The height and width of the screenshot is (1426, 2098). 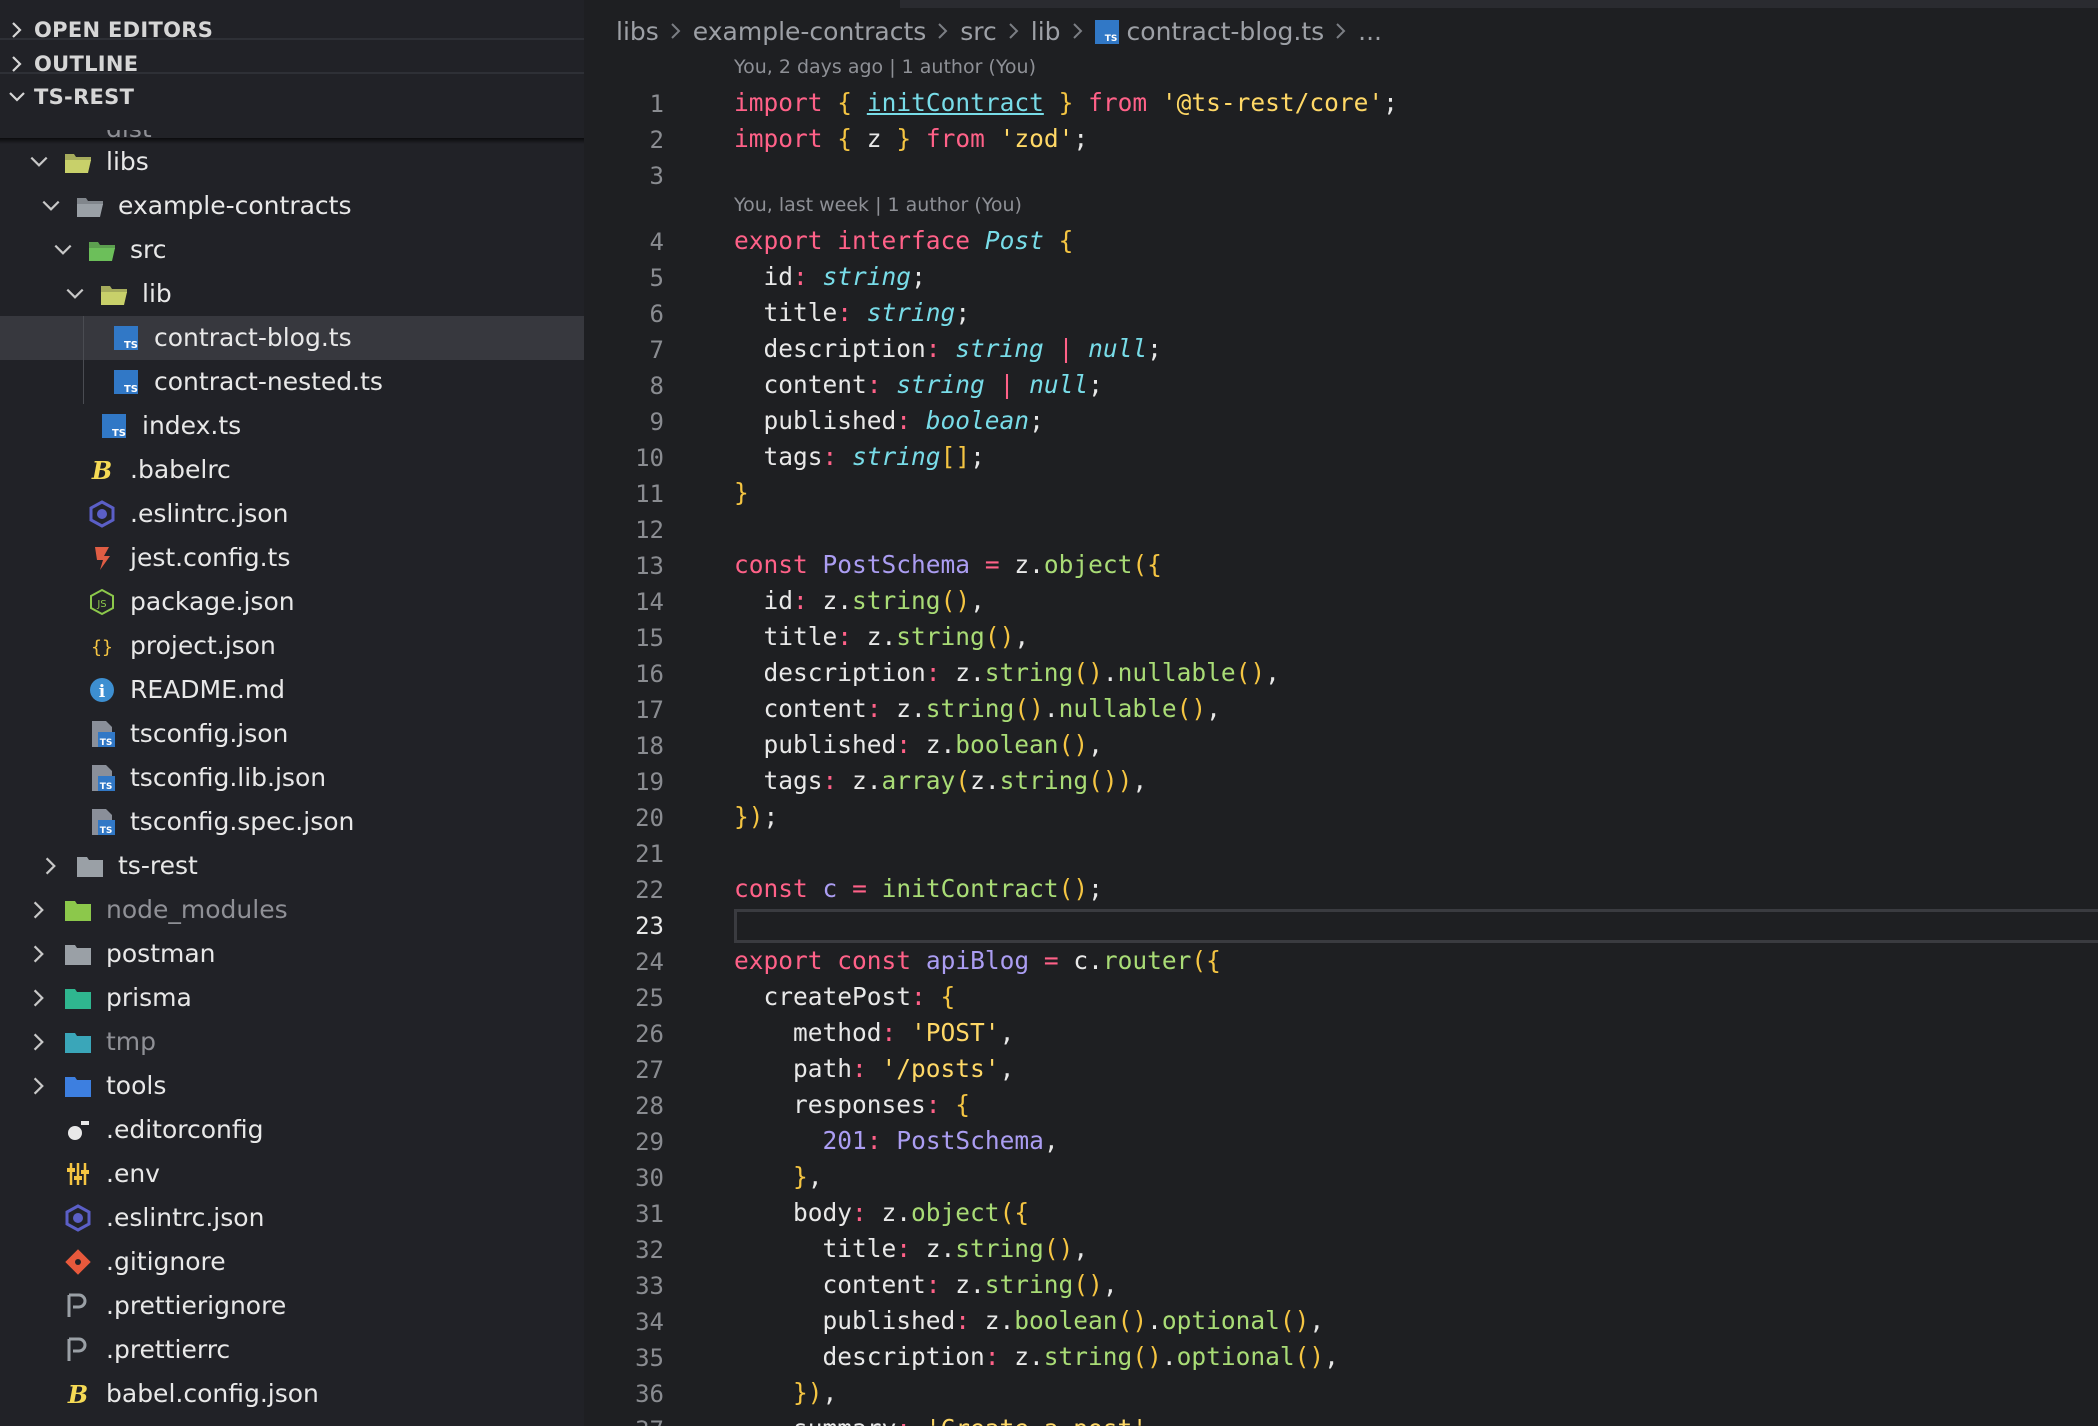 What do you see at coordinates (649, 530) in the screenshot?
I see `line-number: 12` at bounding box center [649, 530].